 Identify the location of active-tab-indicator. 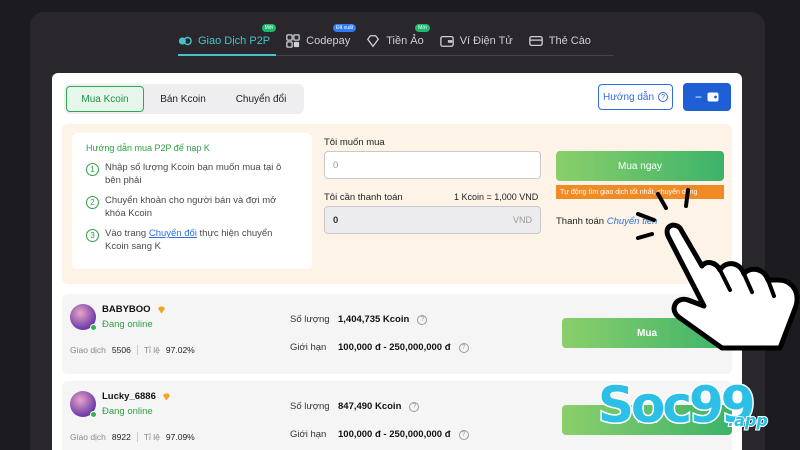
(227, 55).